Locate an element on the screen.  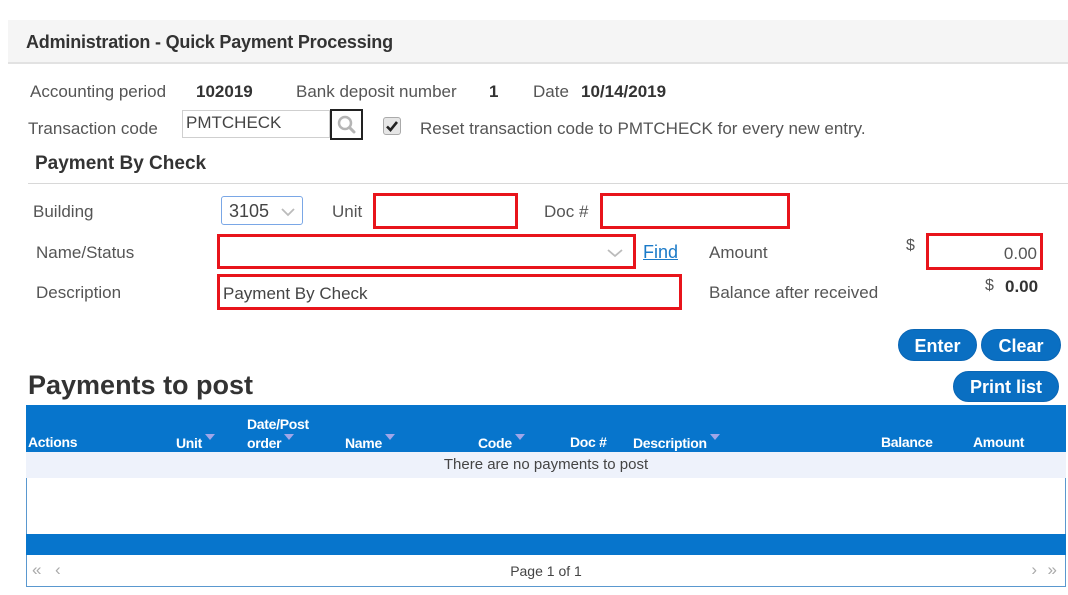
amount-value: 0.00 is located at coordinates (1020, 253).